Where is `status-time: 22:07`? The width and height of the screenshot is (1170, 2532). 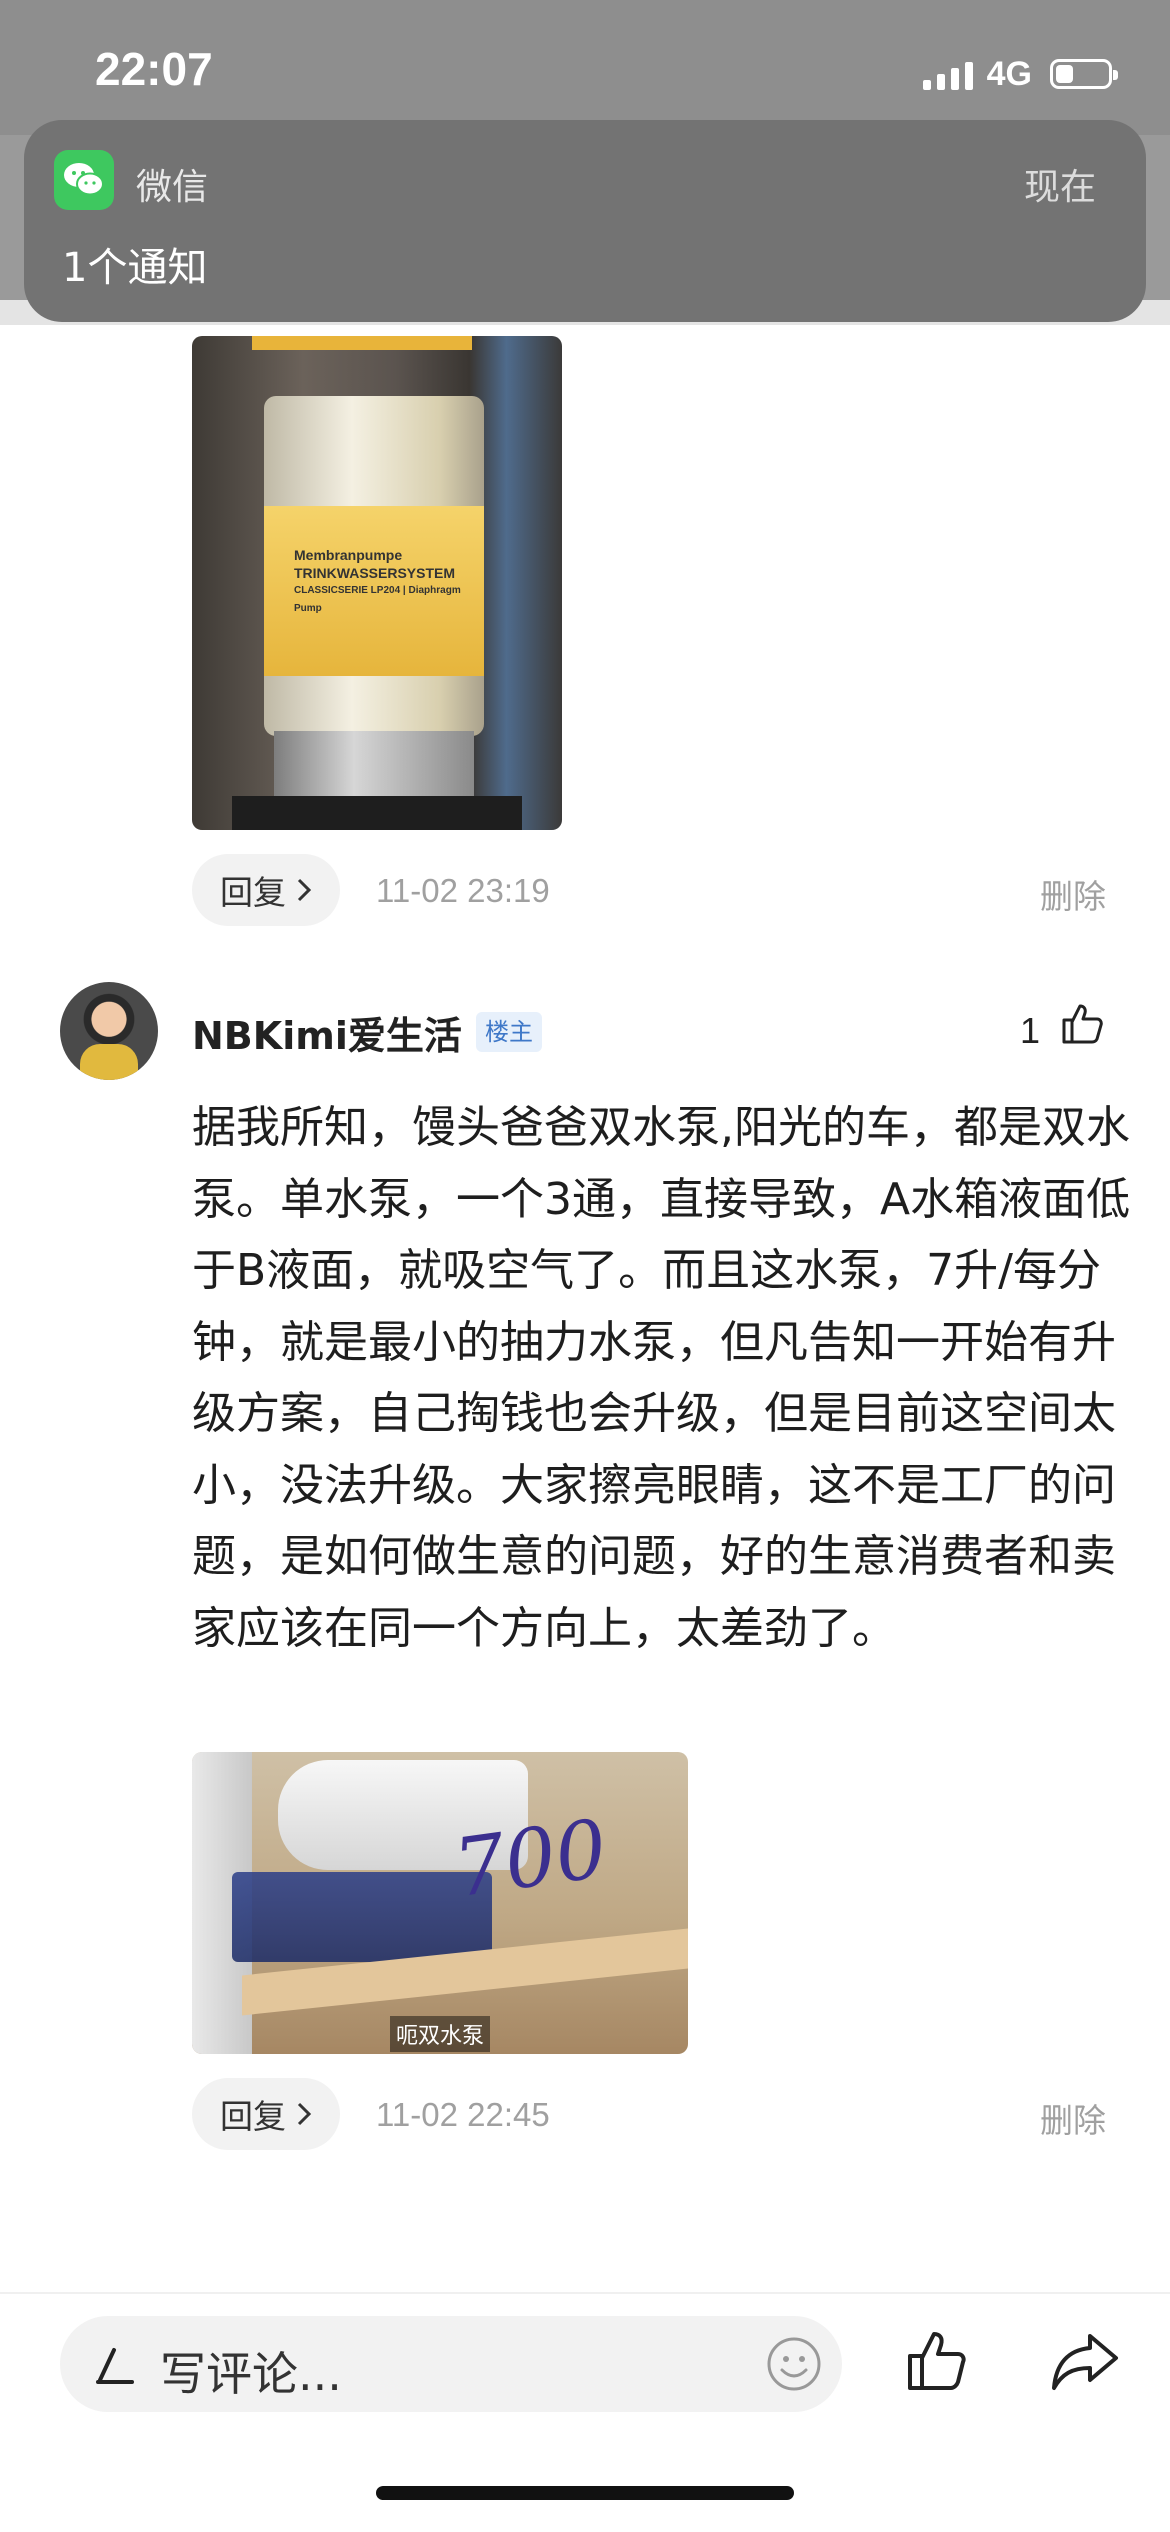
status-time: 22:07 is located at coordinates (154, 69).